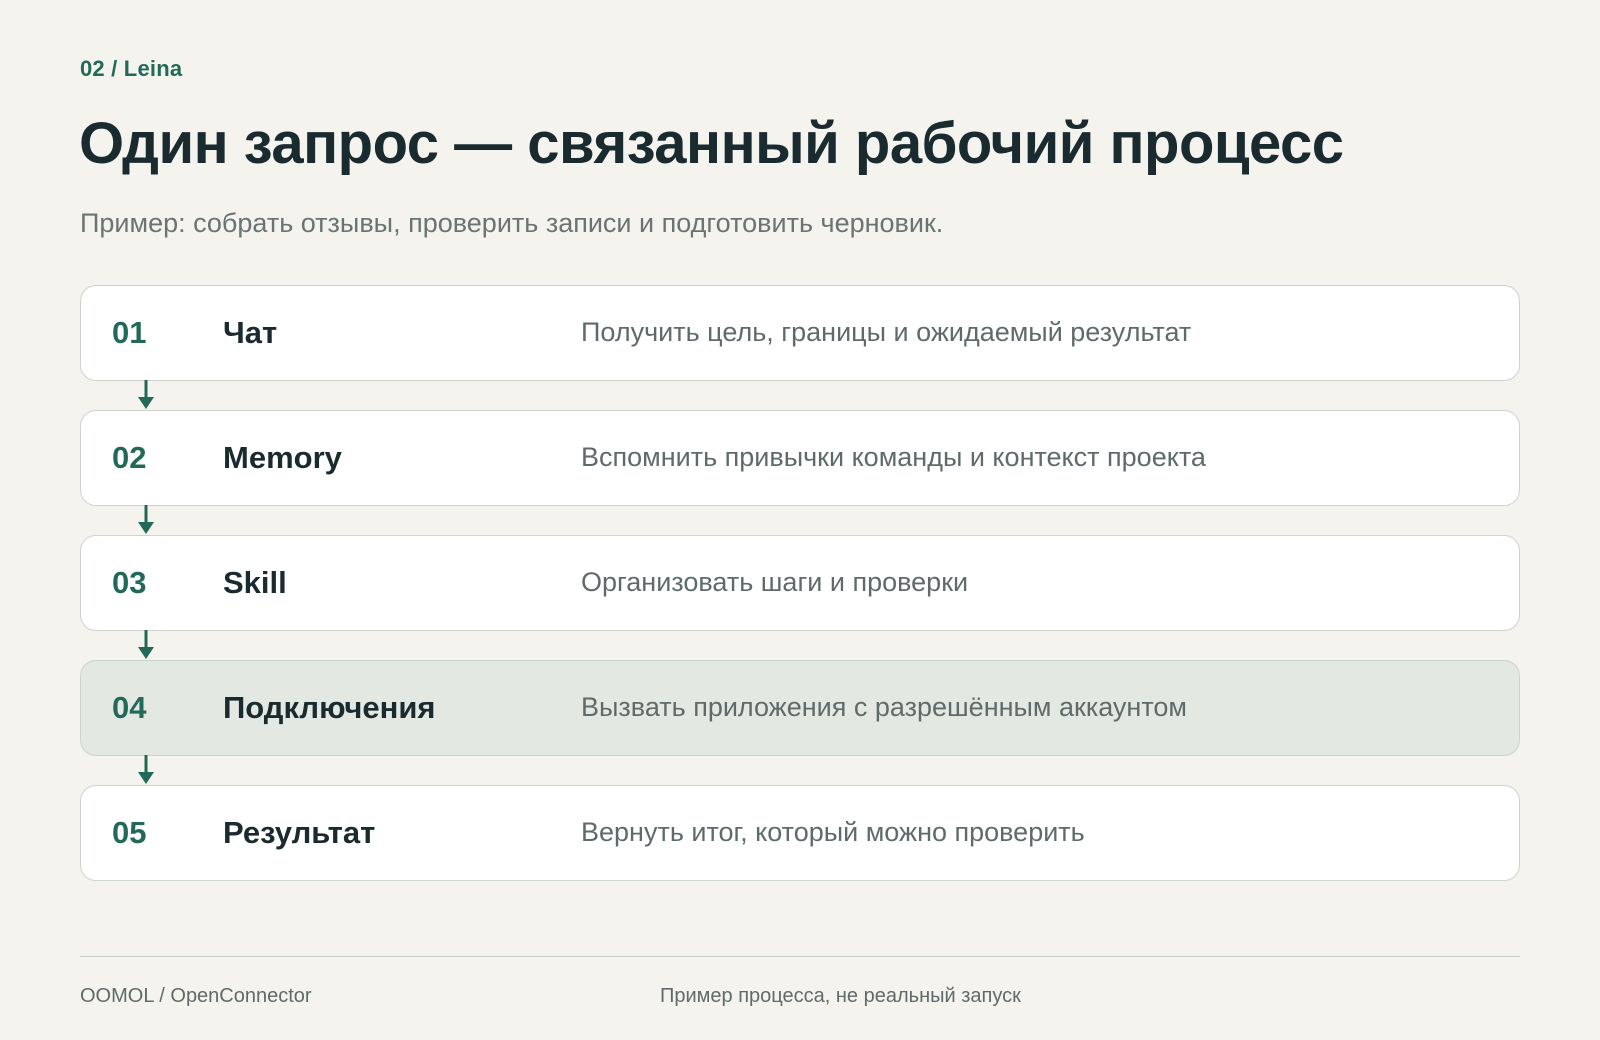 This screenshot has height=1040, width=1600. Describe the element at coordinates (329, 707) in the screenshot. I see `step-name: Подключения` at that location.